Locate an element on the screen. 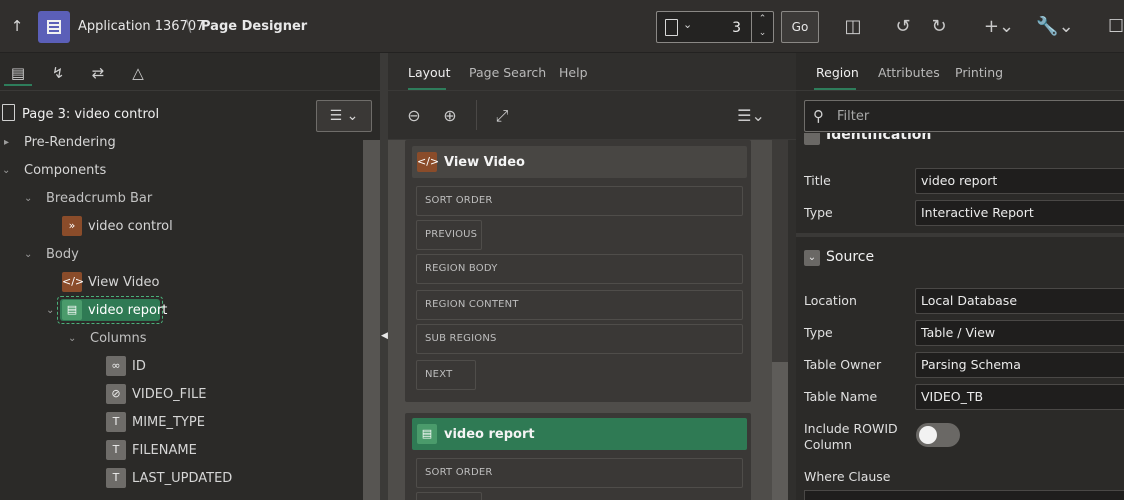 The width and height of the screenshot is (1124, 500). drop-slot is located at coordinates (449, 496).